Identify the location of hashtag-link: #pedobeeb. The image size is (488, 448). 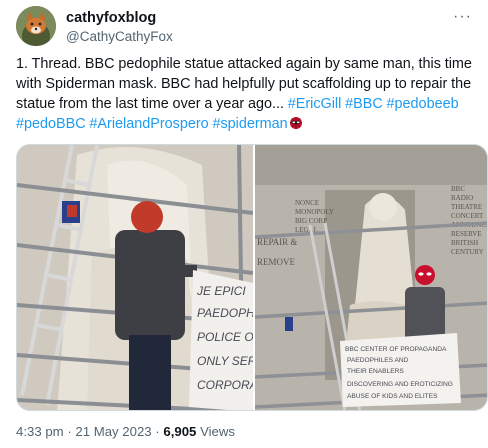
(423, 104).